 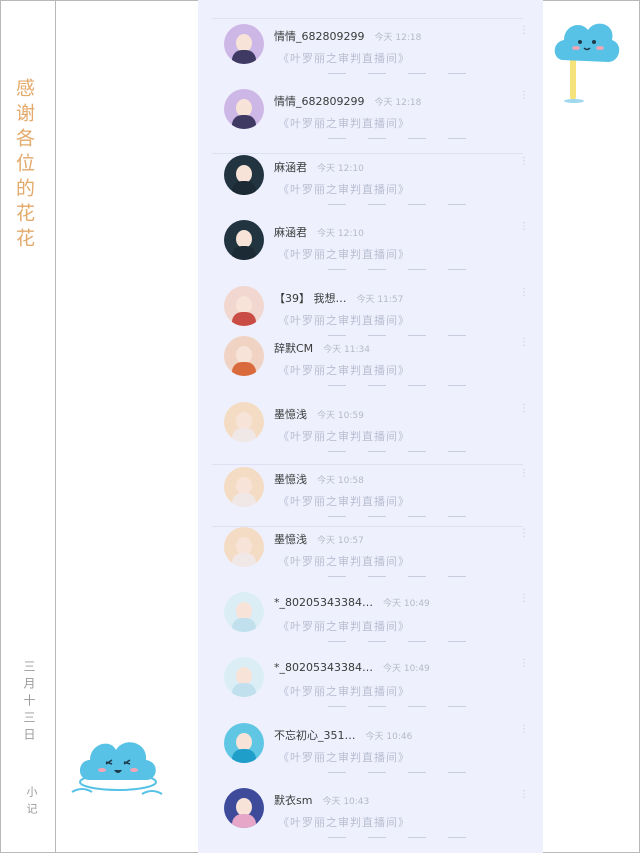 What do you see at coordinates (294, 348) in the screenshot?
I see `sender-name-text: 辞默CM` at bounding box center [294, 348].